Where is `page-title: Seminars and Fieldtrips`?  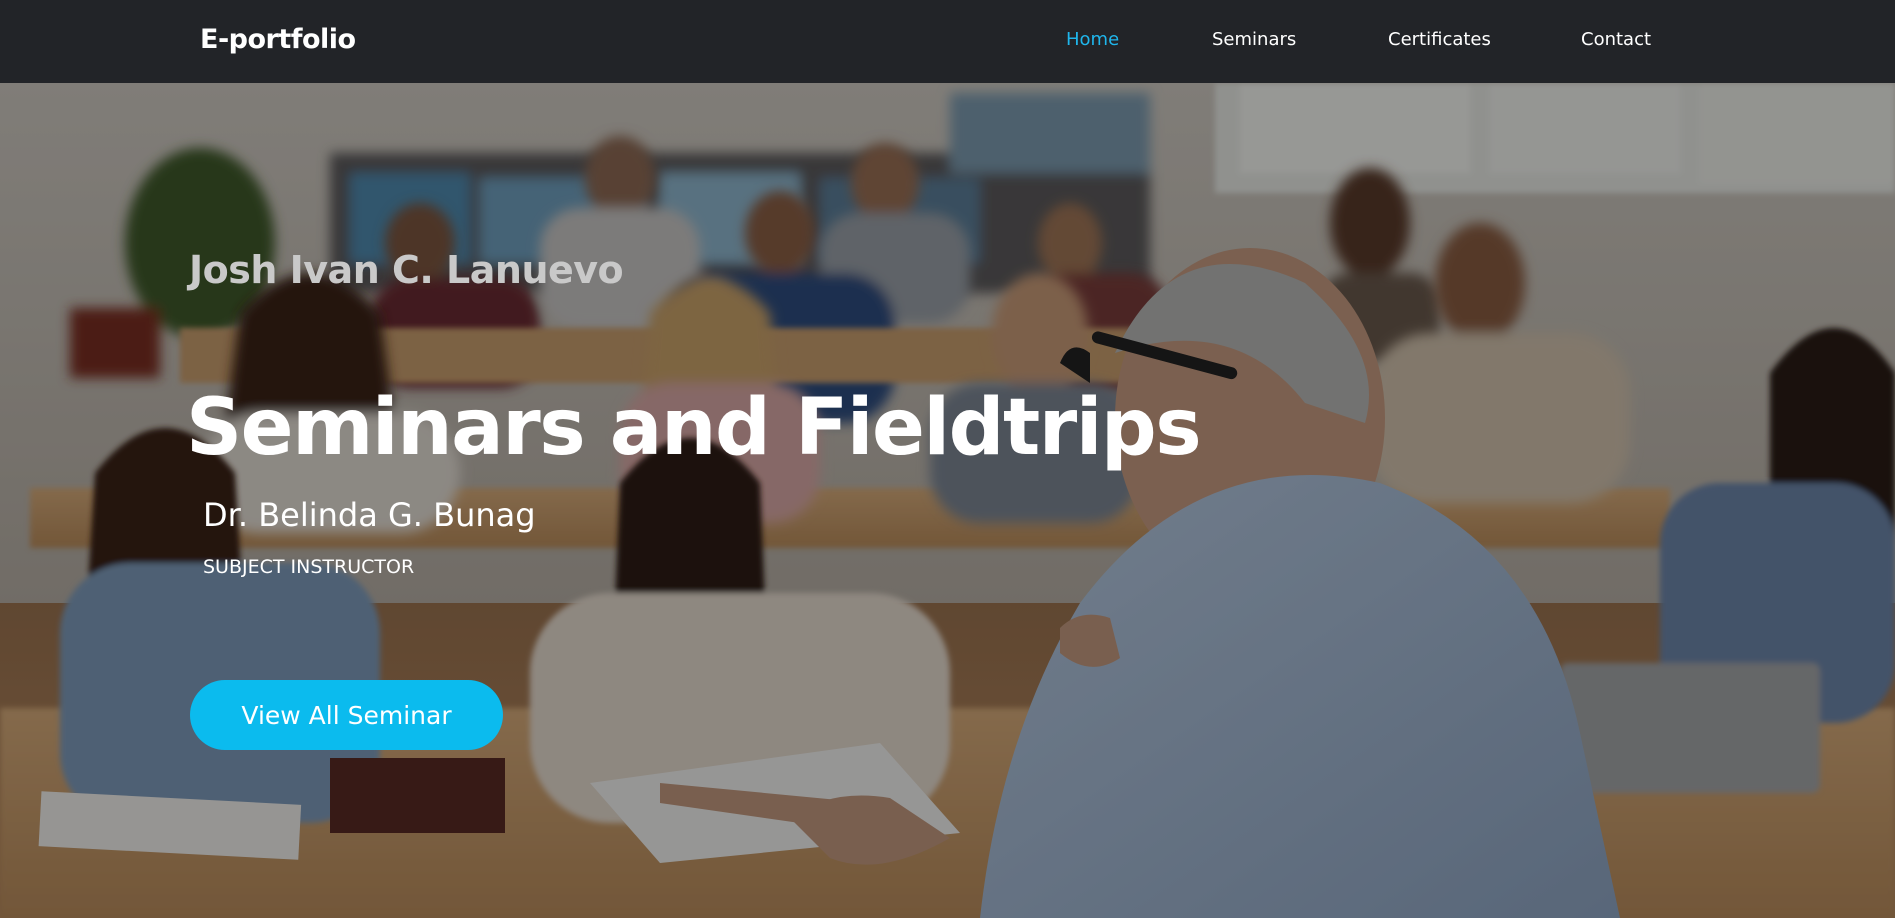 page-title: Seminars and Fieldtrips is located at coordinates (694, 428).